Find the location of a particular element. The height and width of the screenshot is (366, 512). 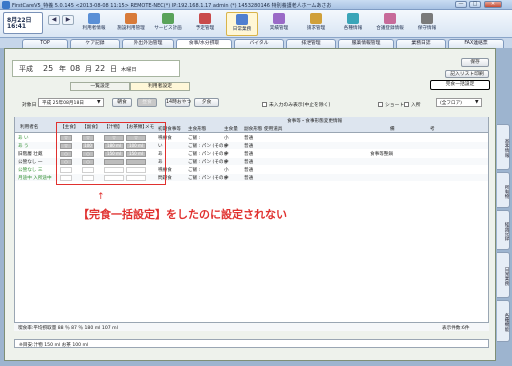

meal-breakfast-button: 朝食 is located at coordinates (122, 102).